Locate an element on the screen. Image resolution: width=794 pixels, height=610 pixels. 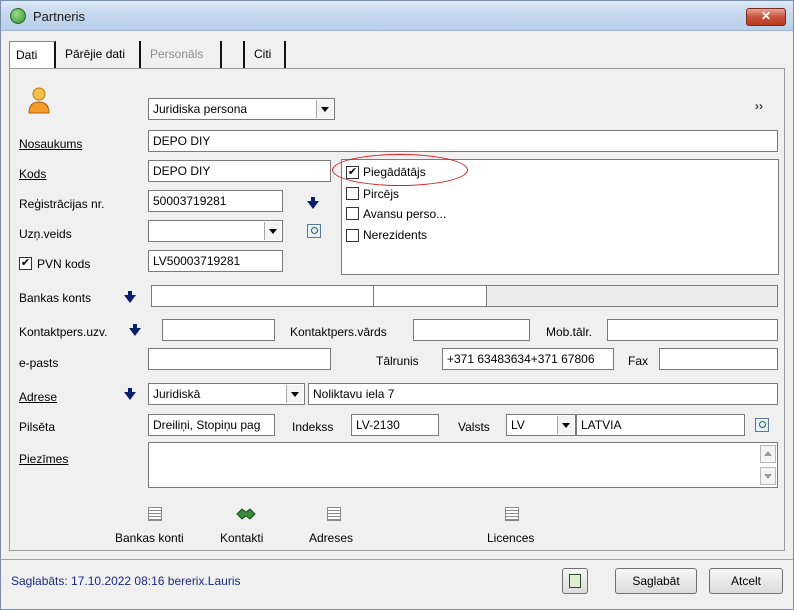
close-button: ✕ is located at coordinates (766, 17).